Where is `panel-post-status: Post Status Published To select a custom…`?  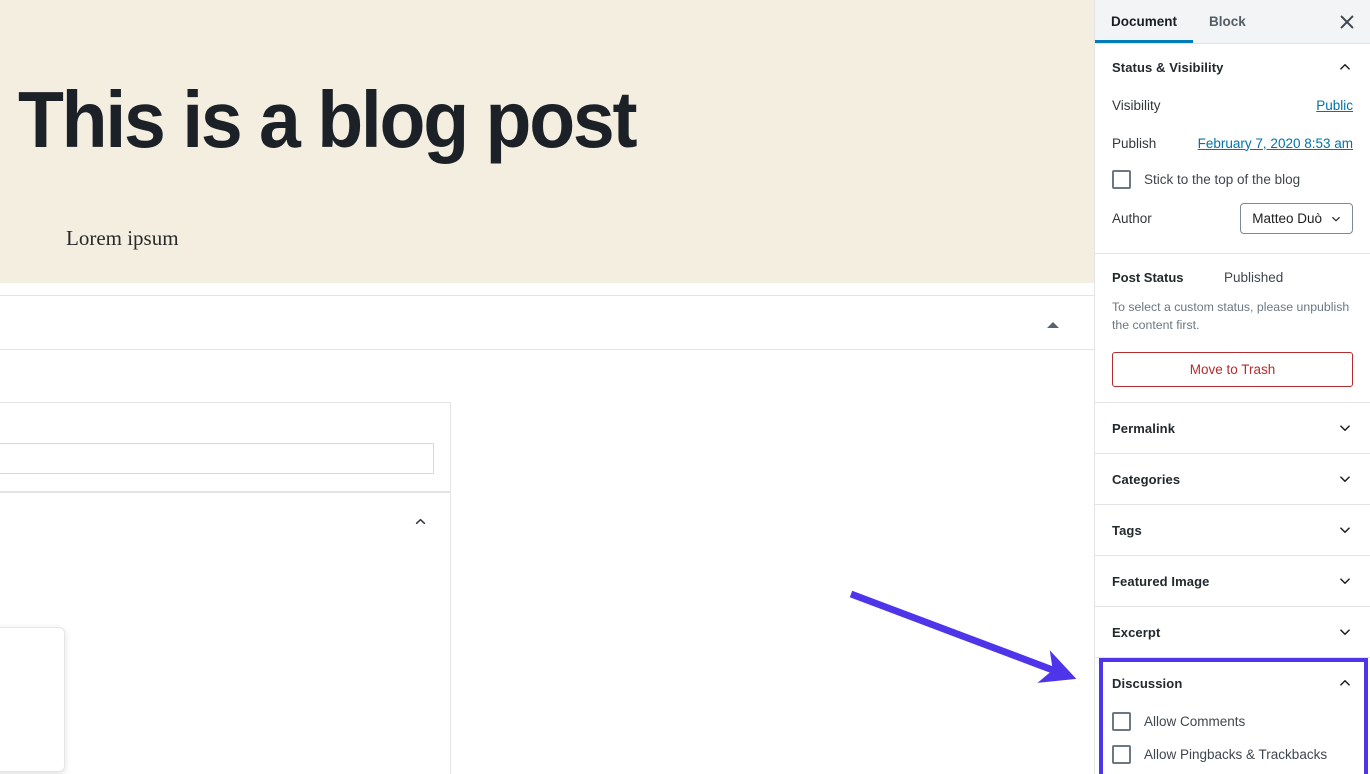 panel-post-status: Post Status Published To select a custom… is located at coordinates (1232, 328).